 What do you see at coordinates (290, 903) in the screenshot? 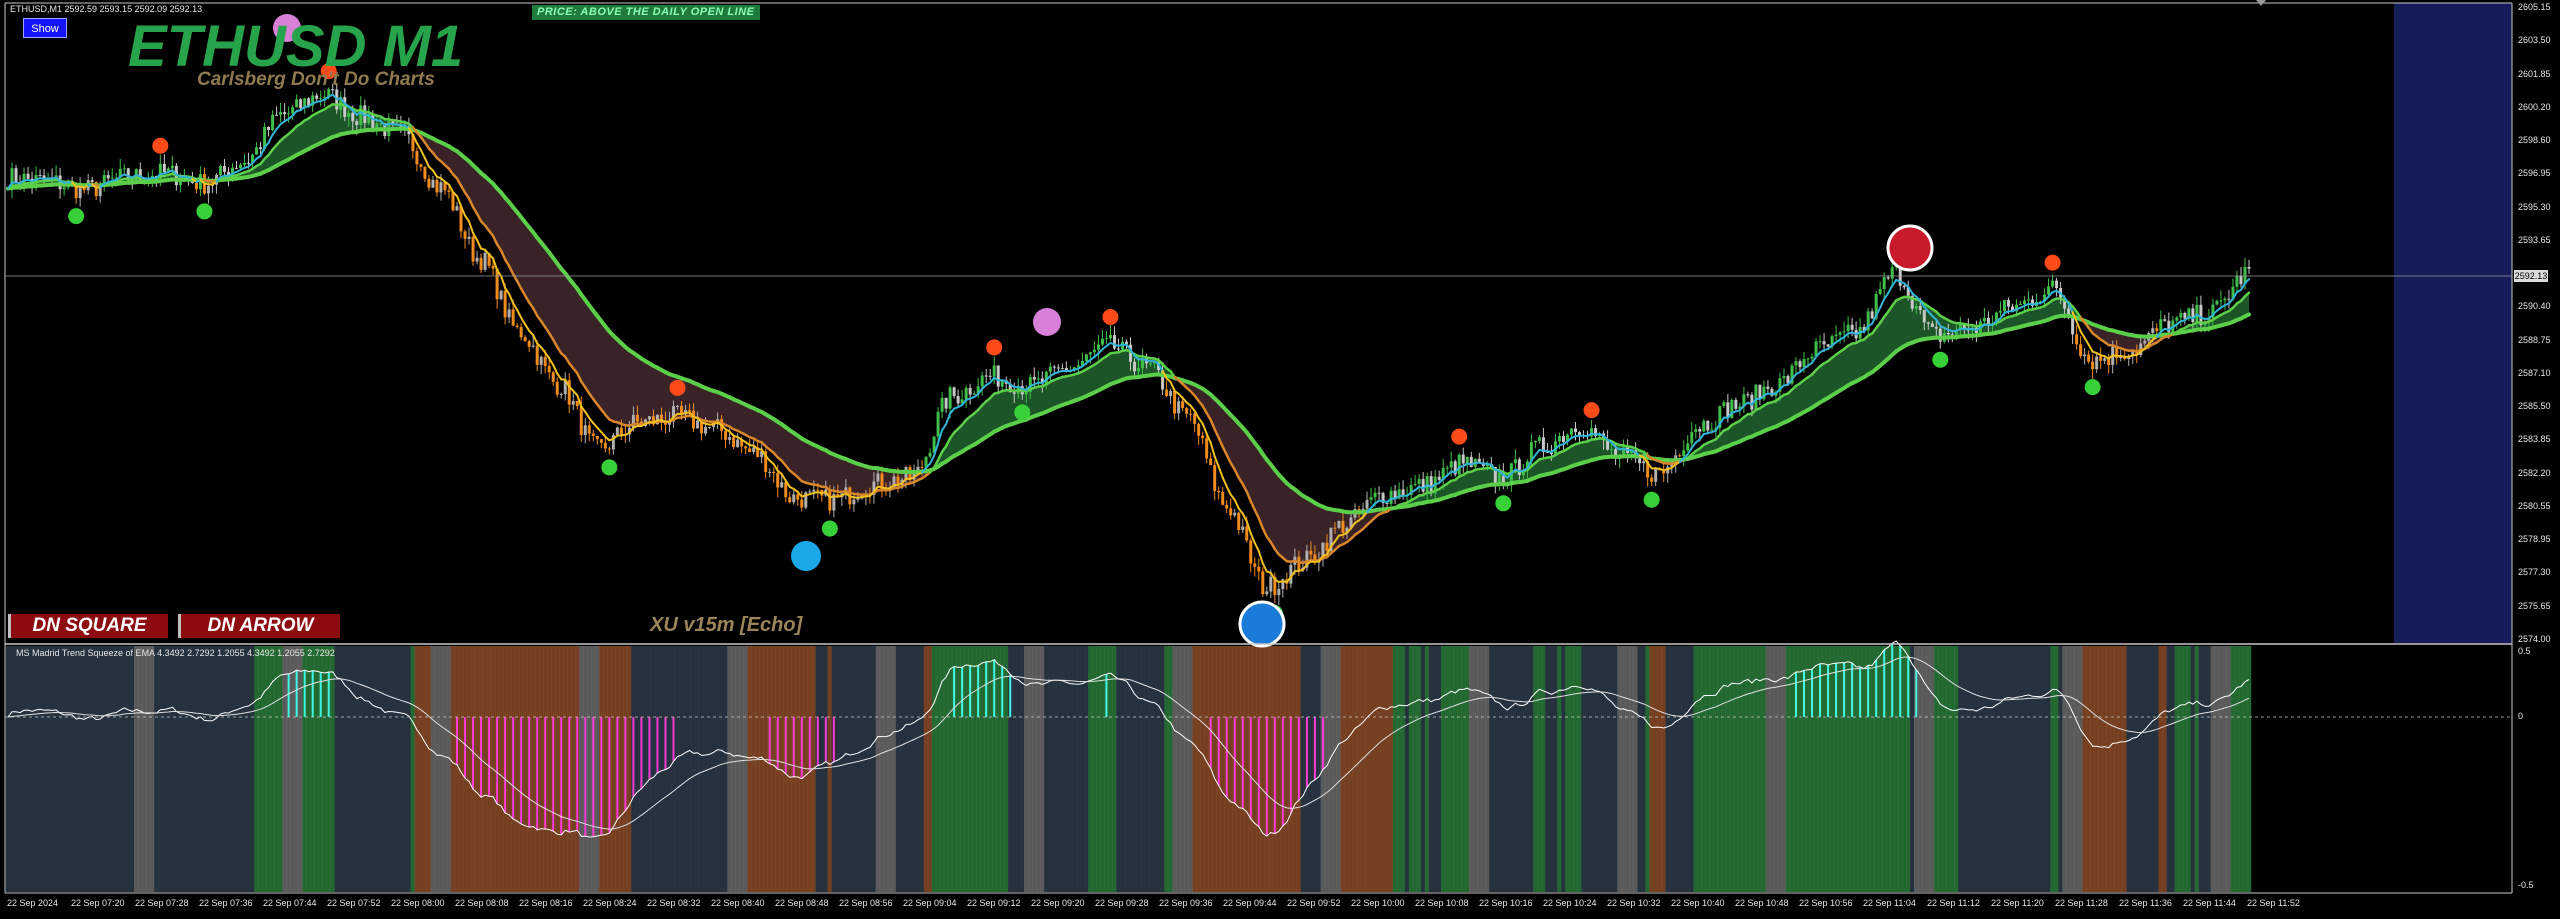
I see `time-axis-label: 22 Sep 07:44` at bounding box center [290, 903].